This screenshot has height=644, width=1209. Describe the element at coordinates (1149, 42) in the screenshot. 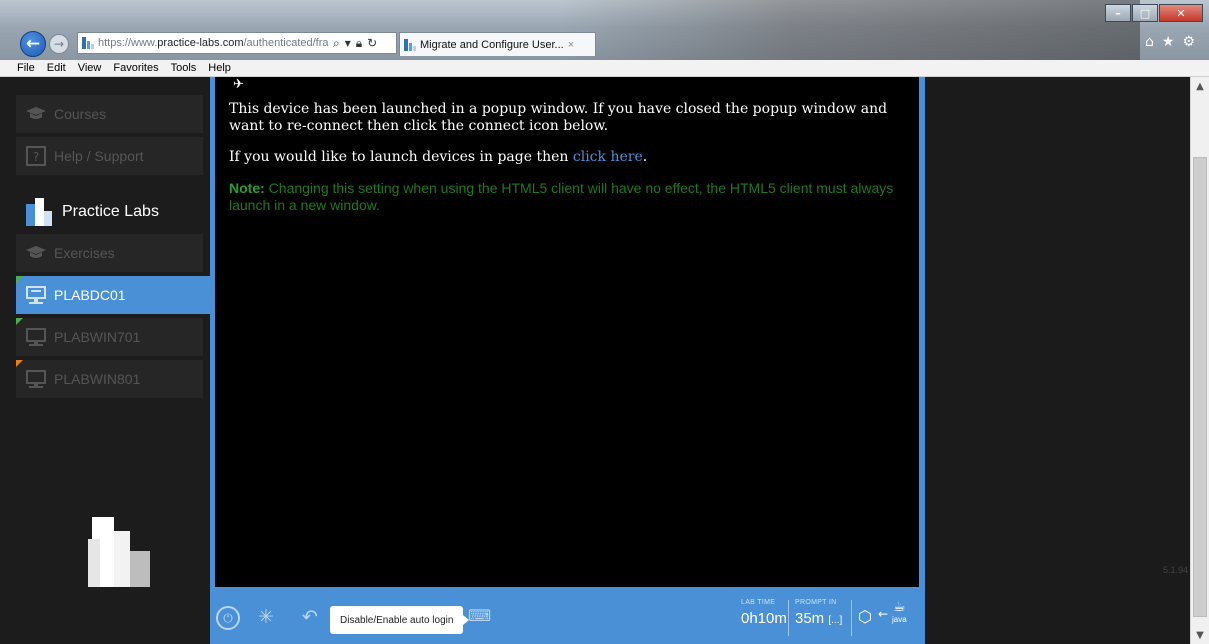

I see `home-icon: ⌂` at that location.